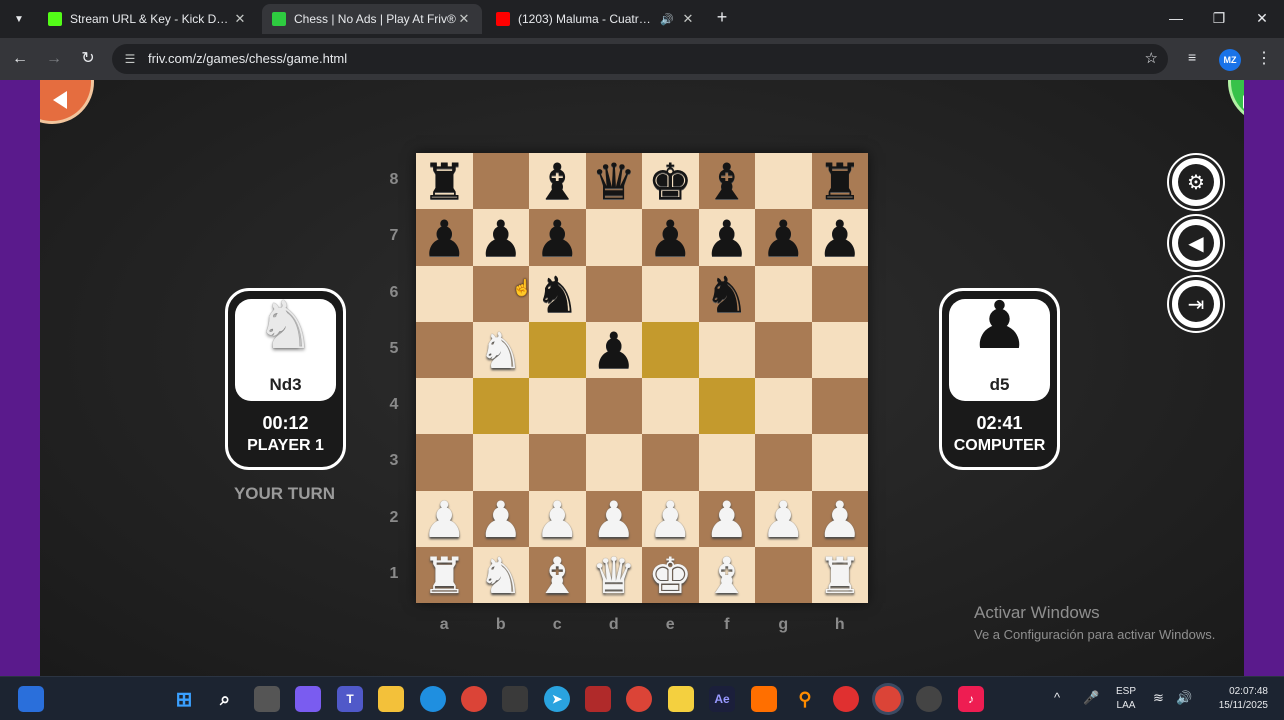 This screenshot has height=720, width=1284. Describe the element at coordinates (444, 406) in the screenshot. I see `square-a4` at that location.